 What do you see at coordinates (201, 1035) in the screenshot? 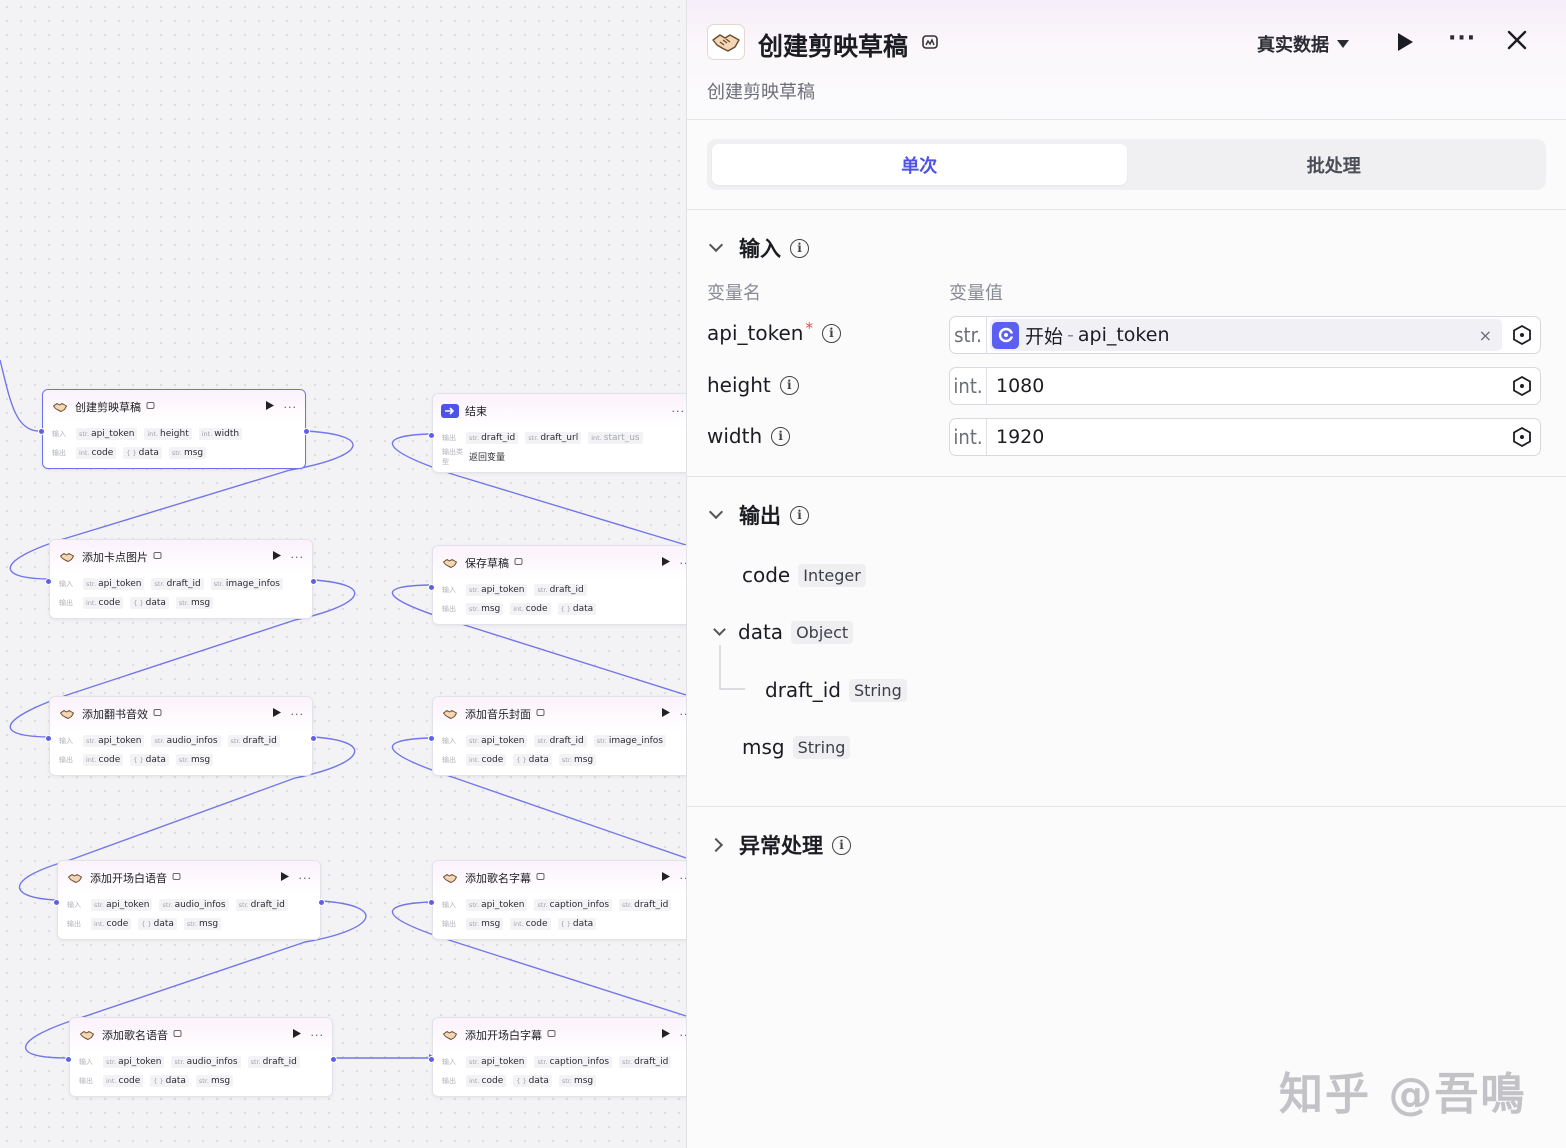
I see `node-header: 添加歌名语音 ···` at bounding box center [201, 1035].